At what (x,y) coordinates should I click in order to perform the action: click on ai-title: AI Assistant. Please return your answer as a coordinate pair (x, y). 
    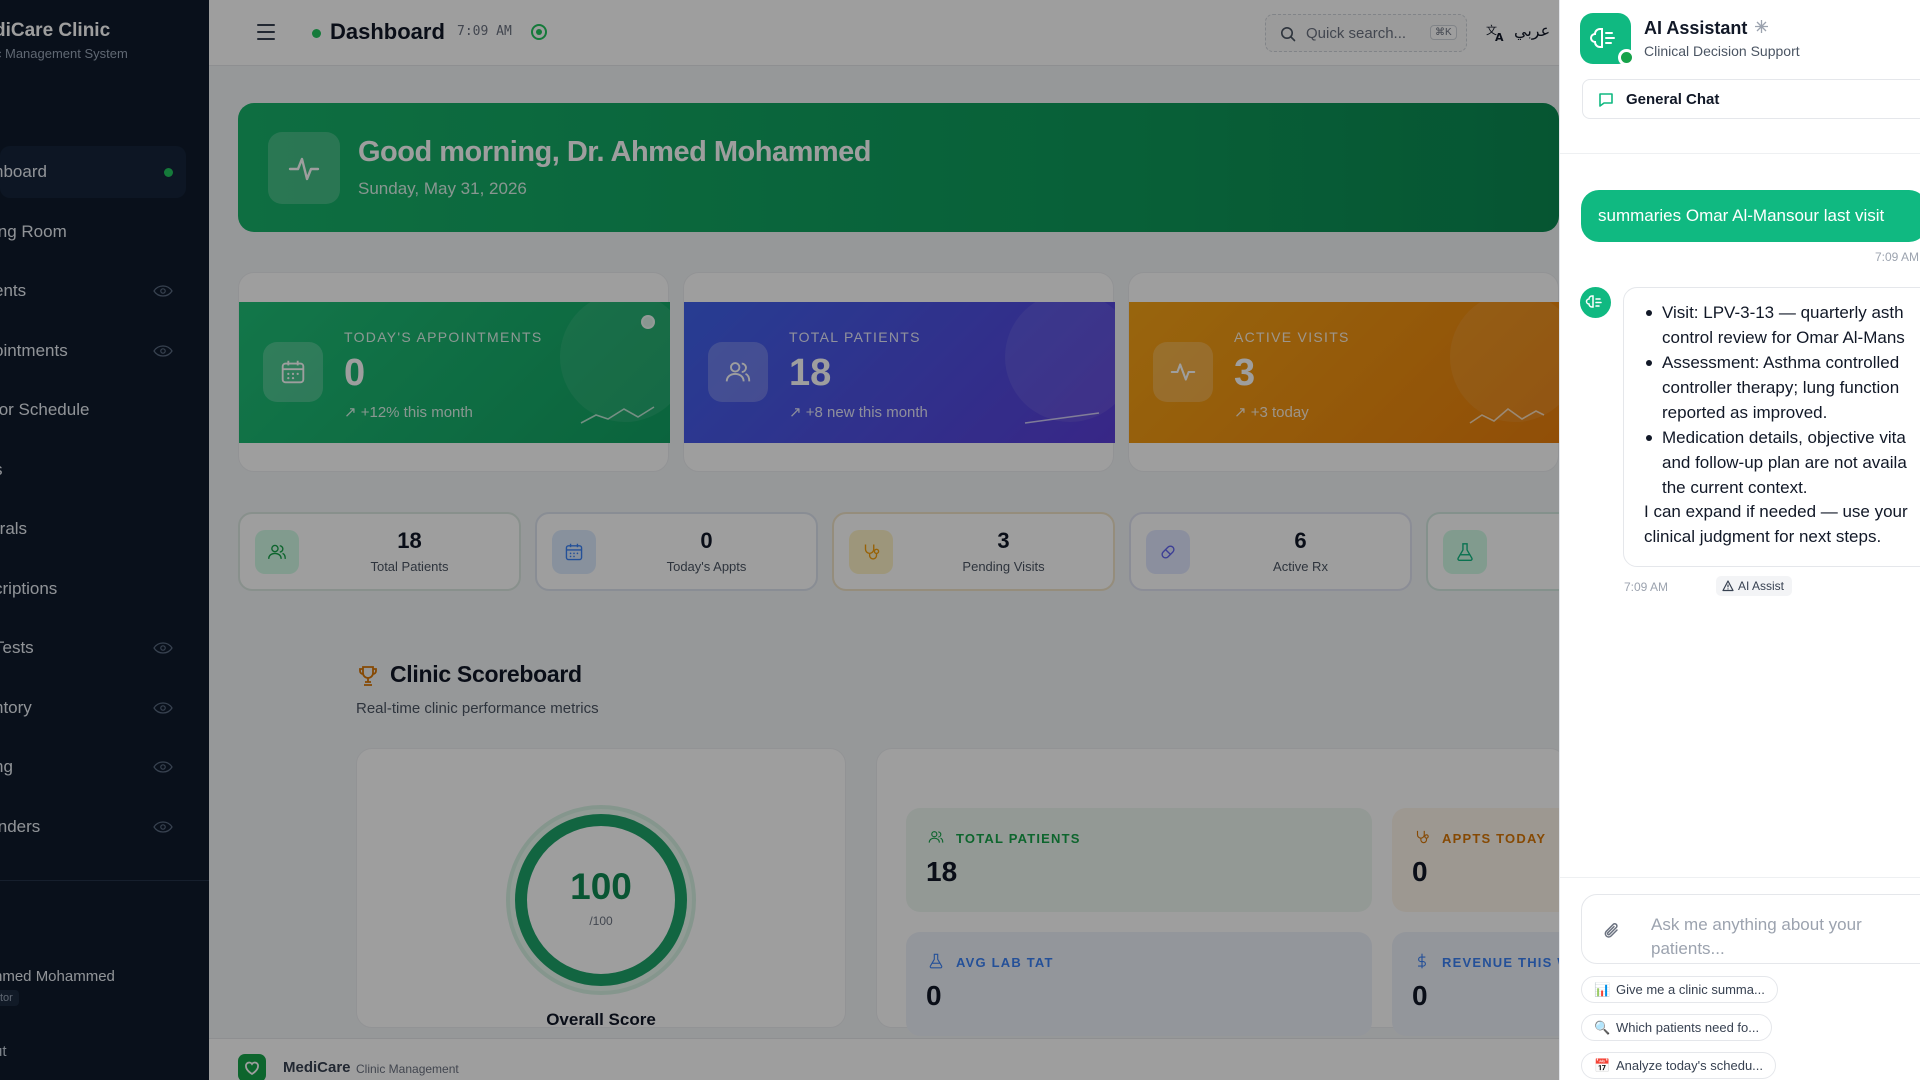
    Looking at the image, I should click on (1696, 28).